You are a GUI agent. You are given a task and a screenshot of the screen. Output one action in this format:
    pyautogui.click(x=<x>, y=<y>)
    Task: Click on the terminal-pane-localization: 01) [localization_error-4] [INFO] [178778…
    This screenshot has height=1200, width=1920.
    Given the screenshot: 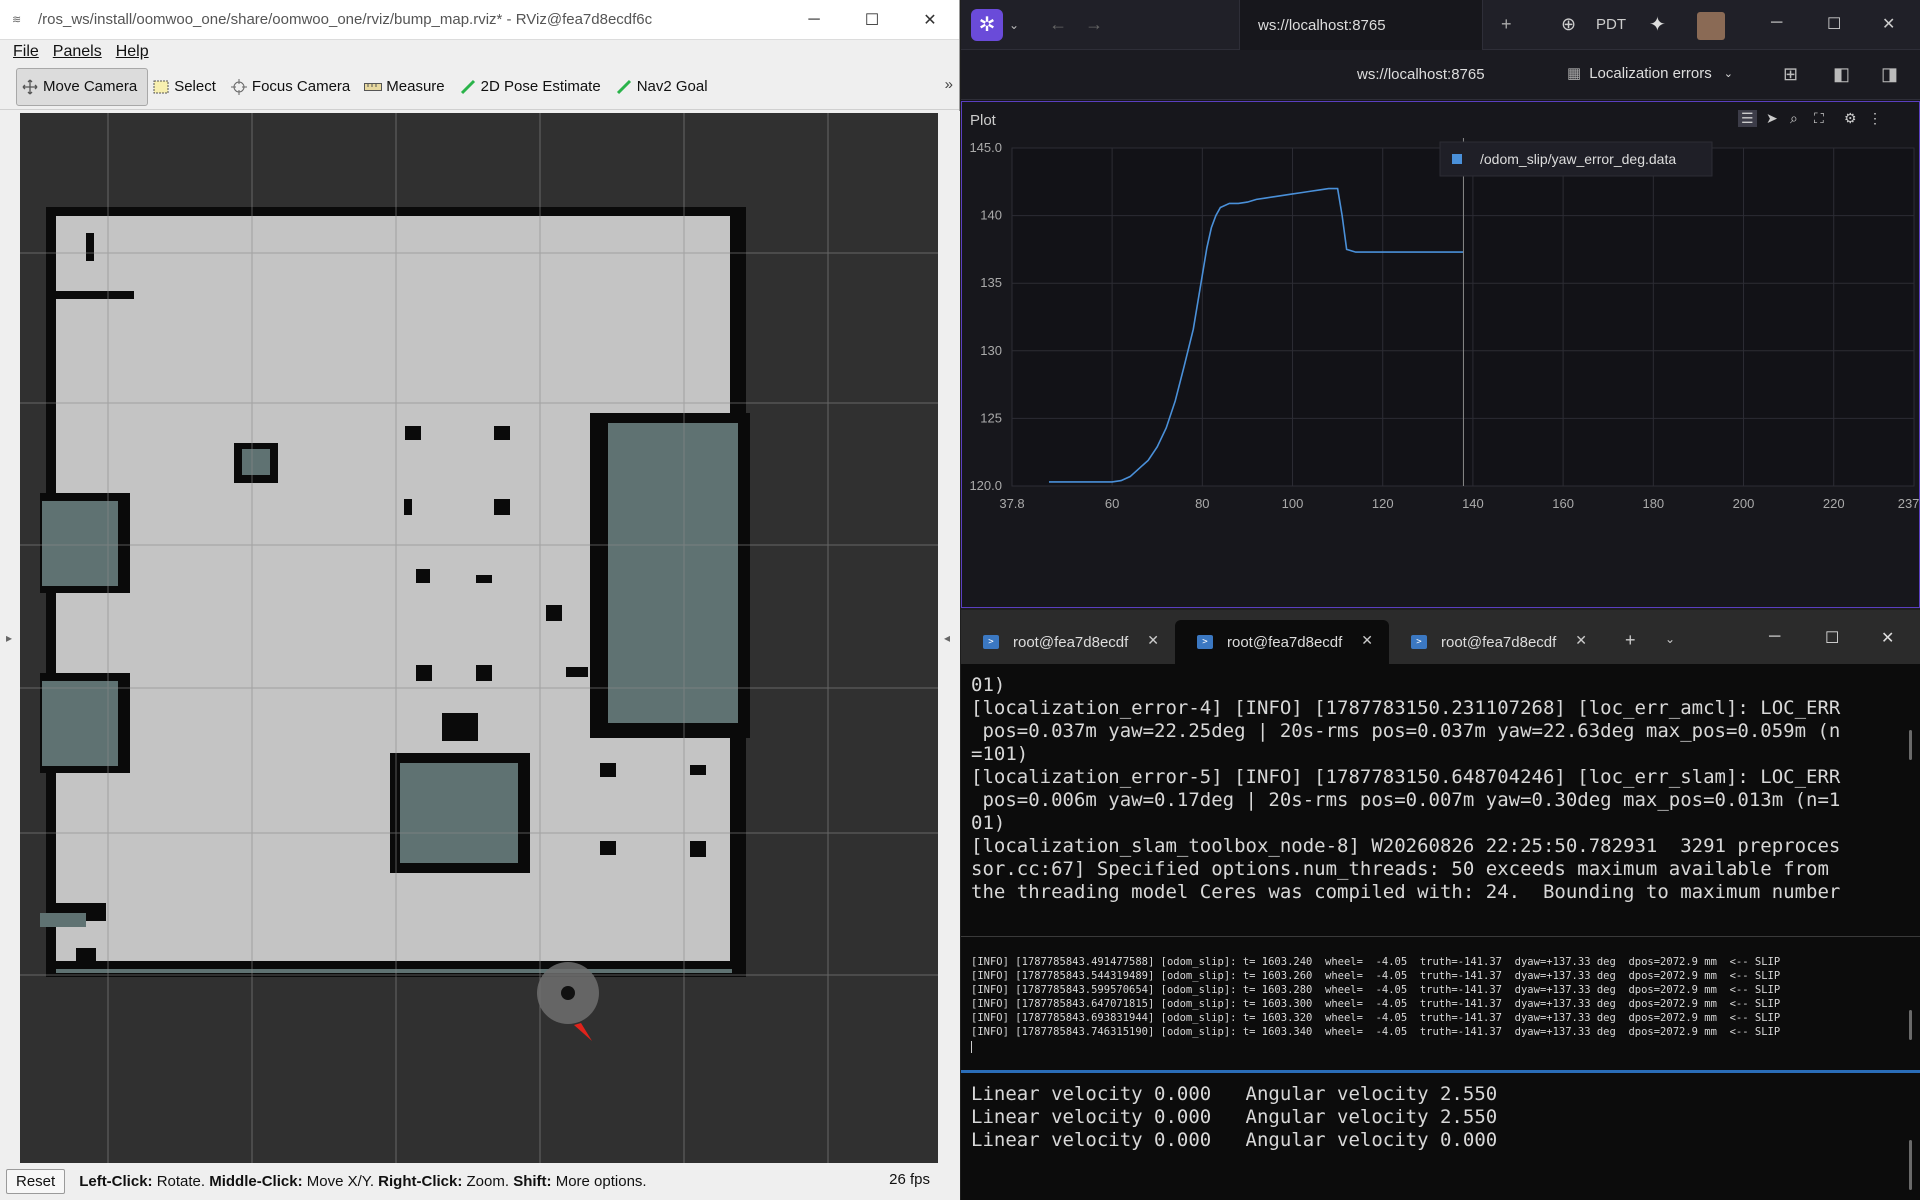 What is the action you would take?
    pyautogui.click(x=1440, y=799)
    